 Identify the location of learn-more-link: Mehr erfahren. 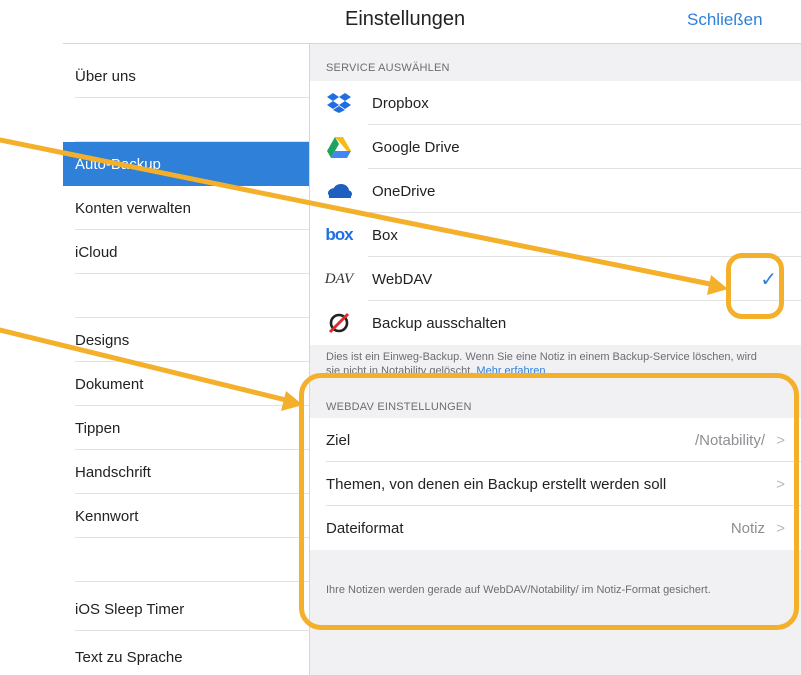
(510, 371).